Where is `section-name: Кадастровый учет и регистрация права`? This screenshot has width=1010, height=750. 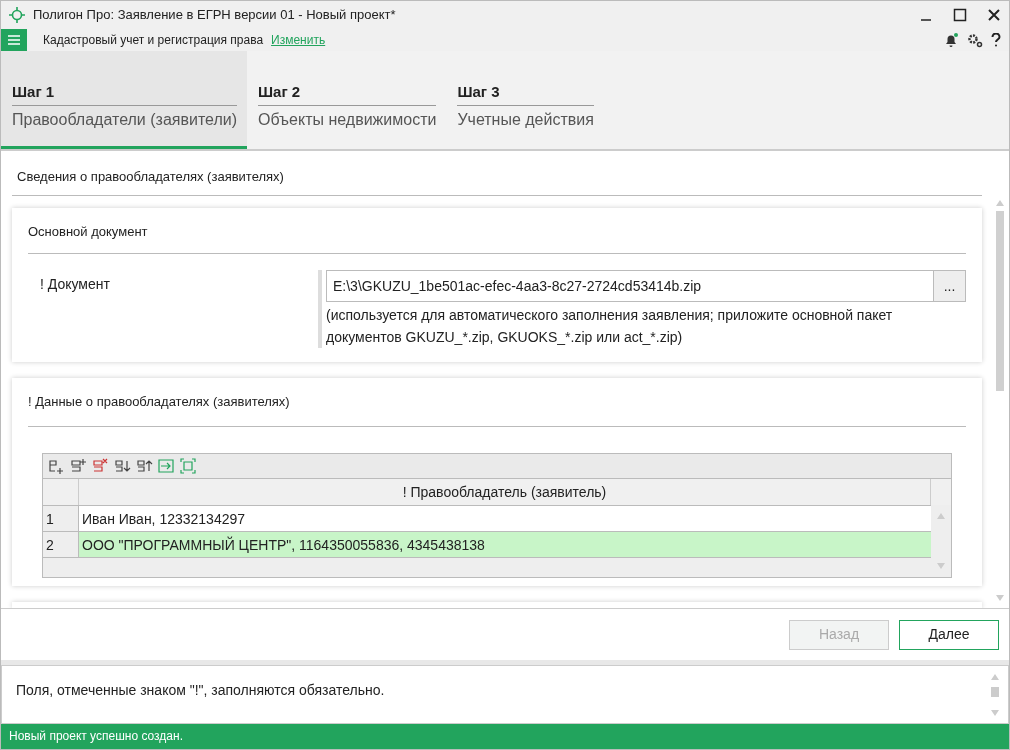 section-name: Кадастровый учет и регистрация права is located at coordinates (153, 40).